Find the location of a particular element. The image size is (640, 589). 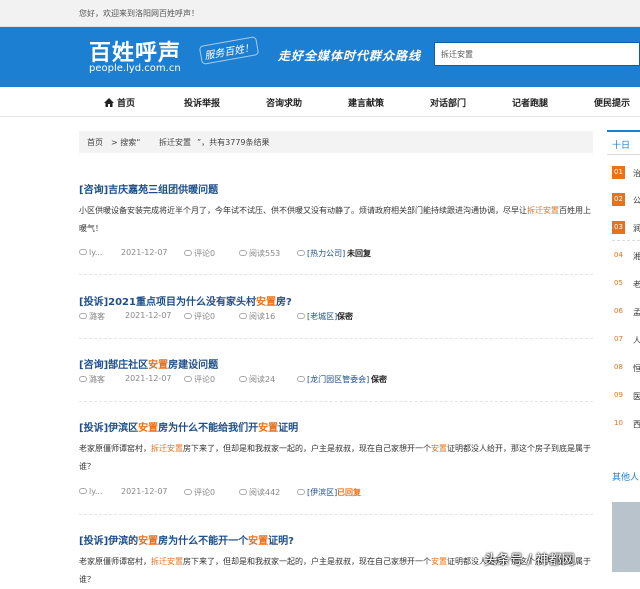

article-title: [投诉]2021重点项目为什么没有家头村安置房? is located at coordinates (185, 300).